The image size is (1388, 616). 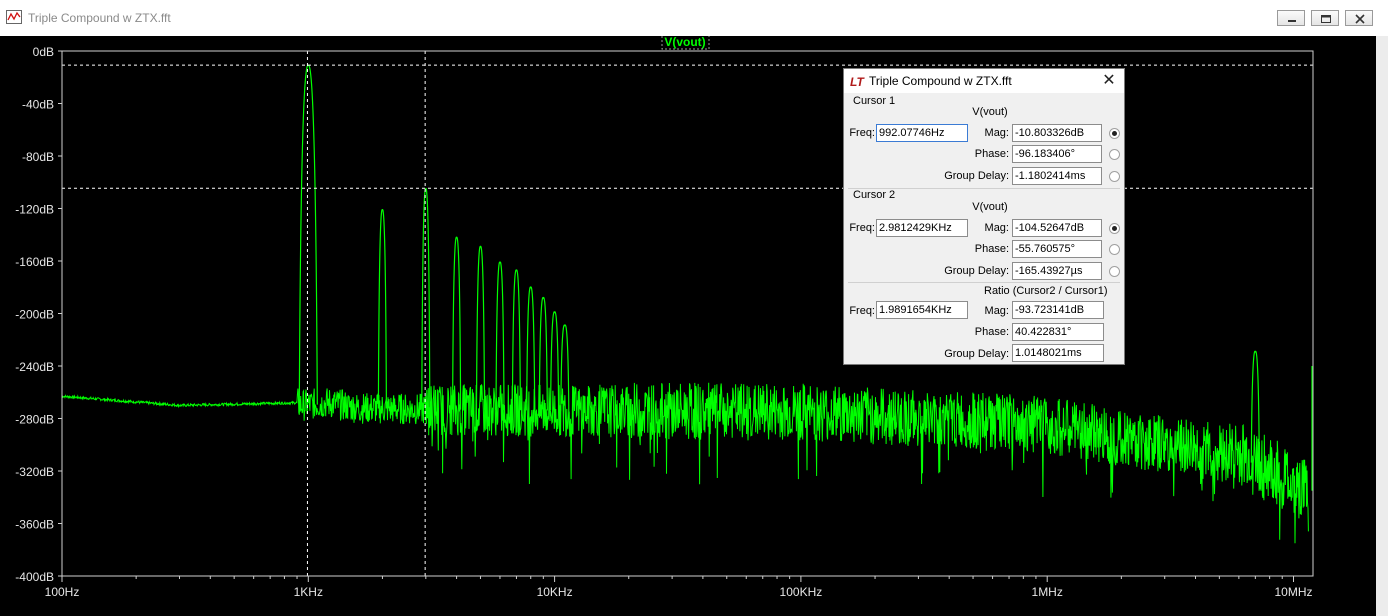 What do you see at coordinates (1114, 249) in the screenshot?
I see `cursor2-phase-radio` at bounding box center [1114, 249].